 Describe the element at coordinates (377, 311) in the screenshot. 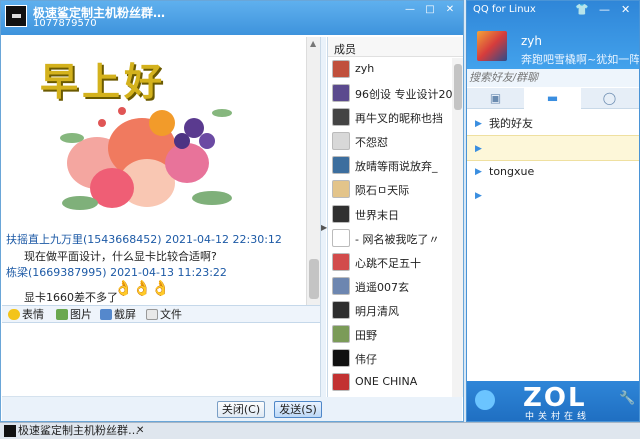

I see `member-name: 明月清风` at that location.